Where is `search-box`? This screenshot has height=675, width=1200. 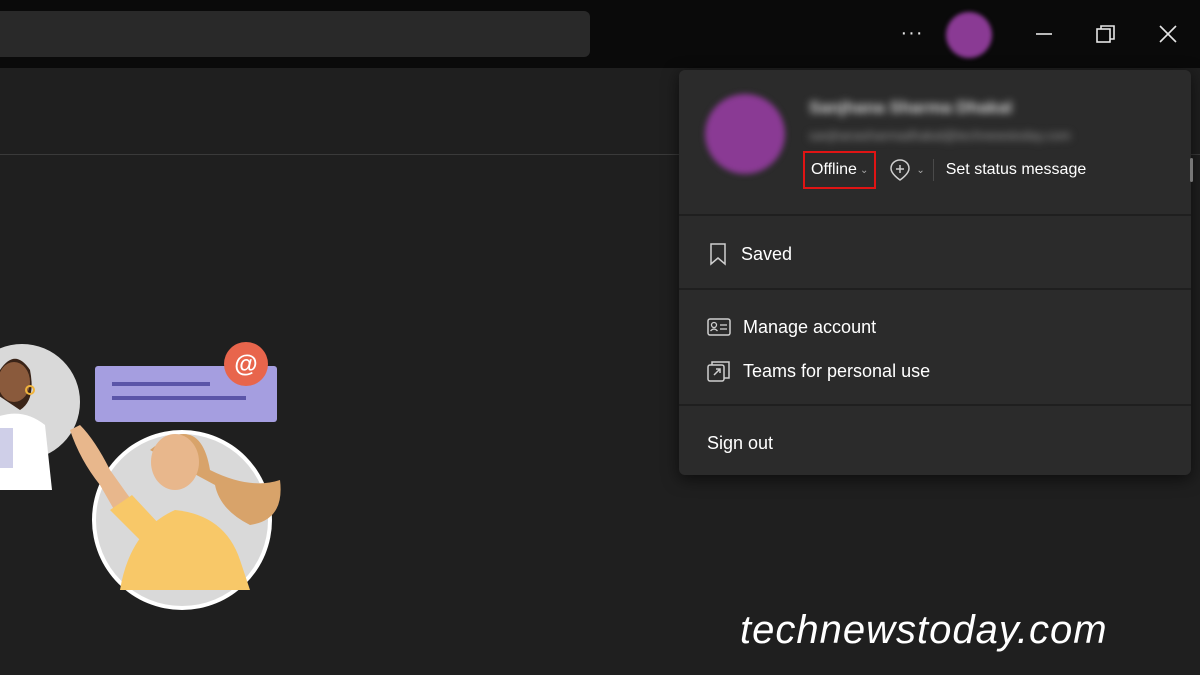 search-box is located at coordinates (295, 34).